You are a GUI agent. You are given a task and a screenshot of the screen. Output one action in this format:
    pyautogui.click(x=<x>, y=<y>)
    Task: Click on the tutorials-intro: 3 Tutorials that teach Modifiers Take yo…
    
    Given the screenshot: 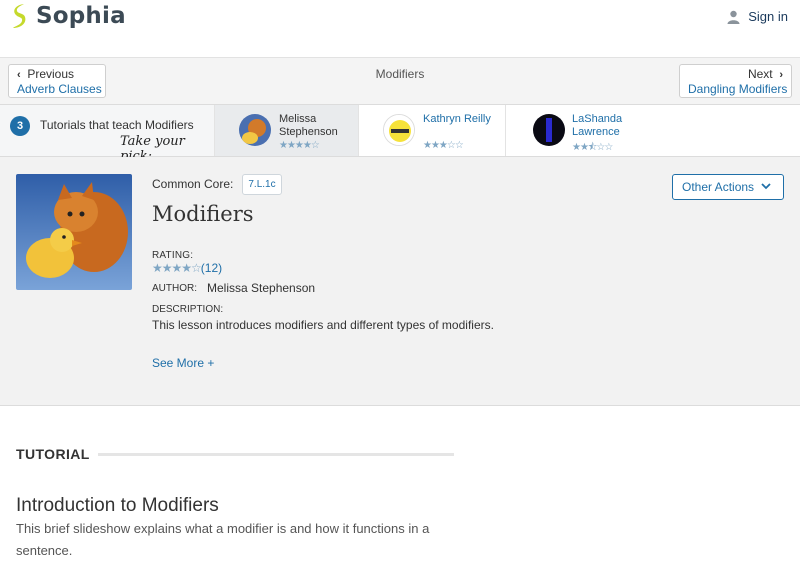 What is the action you would take?
    pyautogui.click(x=107, y=134)
    